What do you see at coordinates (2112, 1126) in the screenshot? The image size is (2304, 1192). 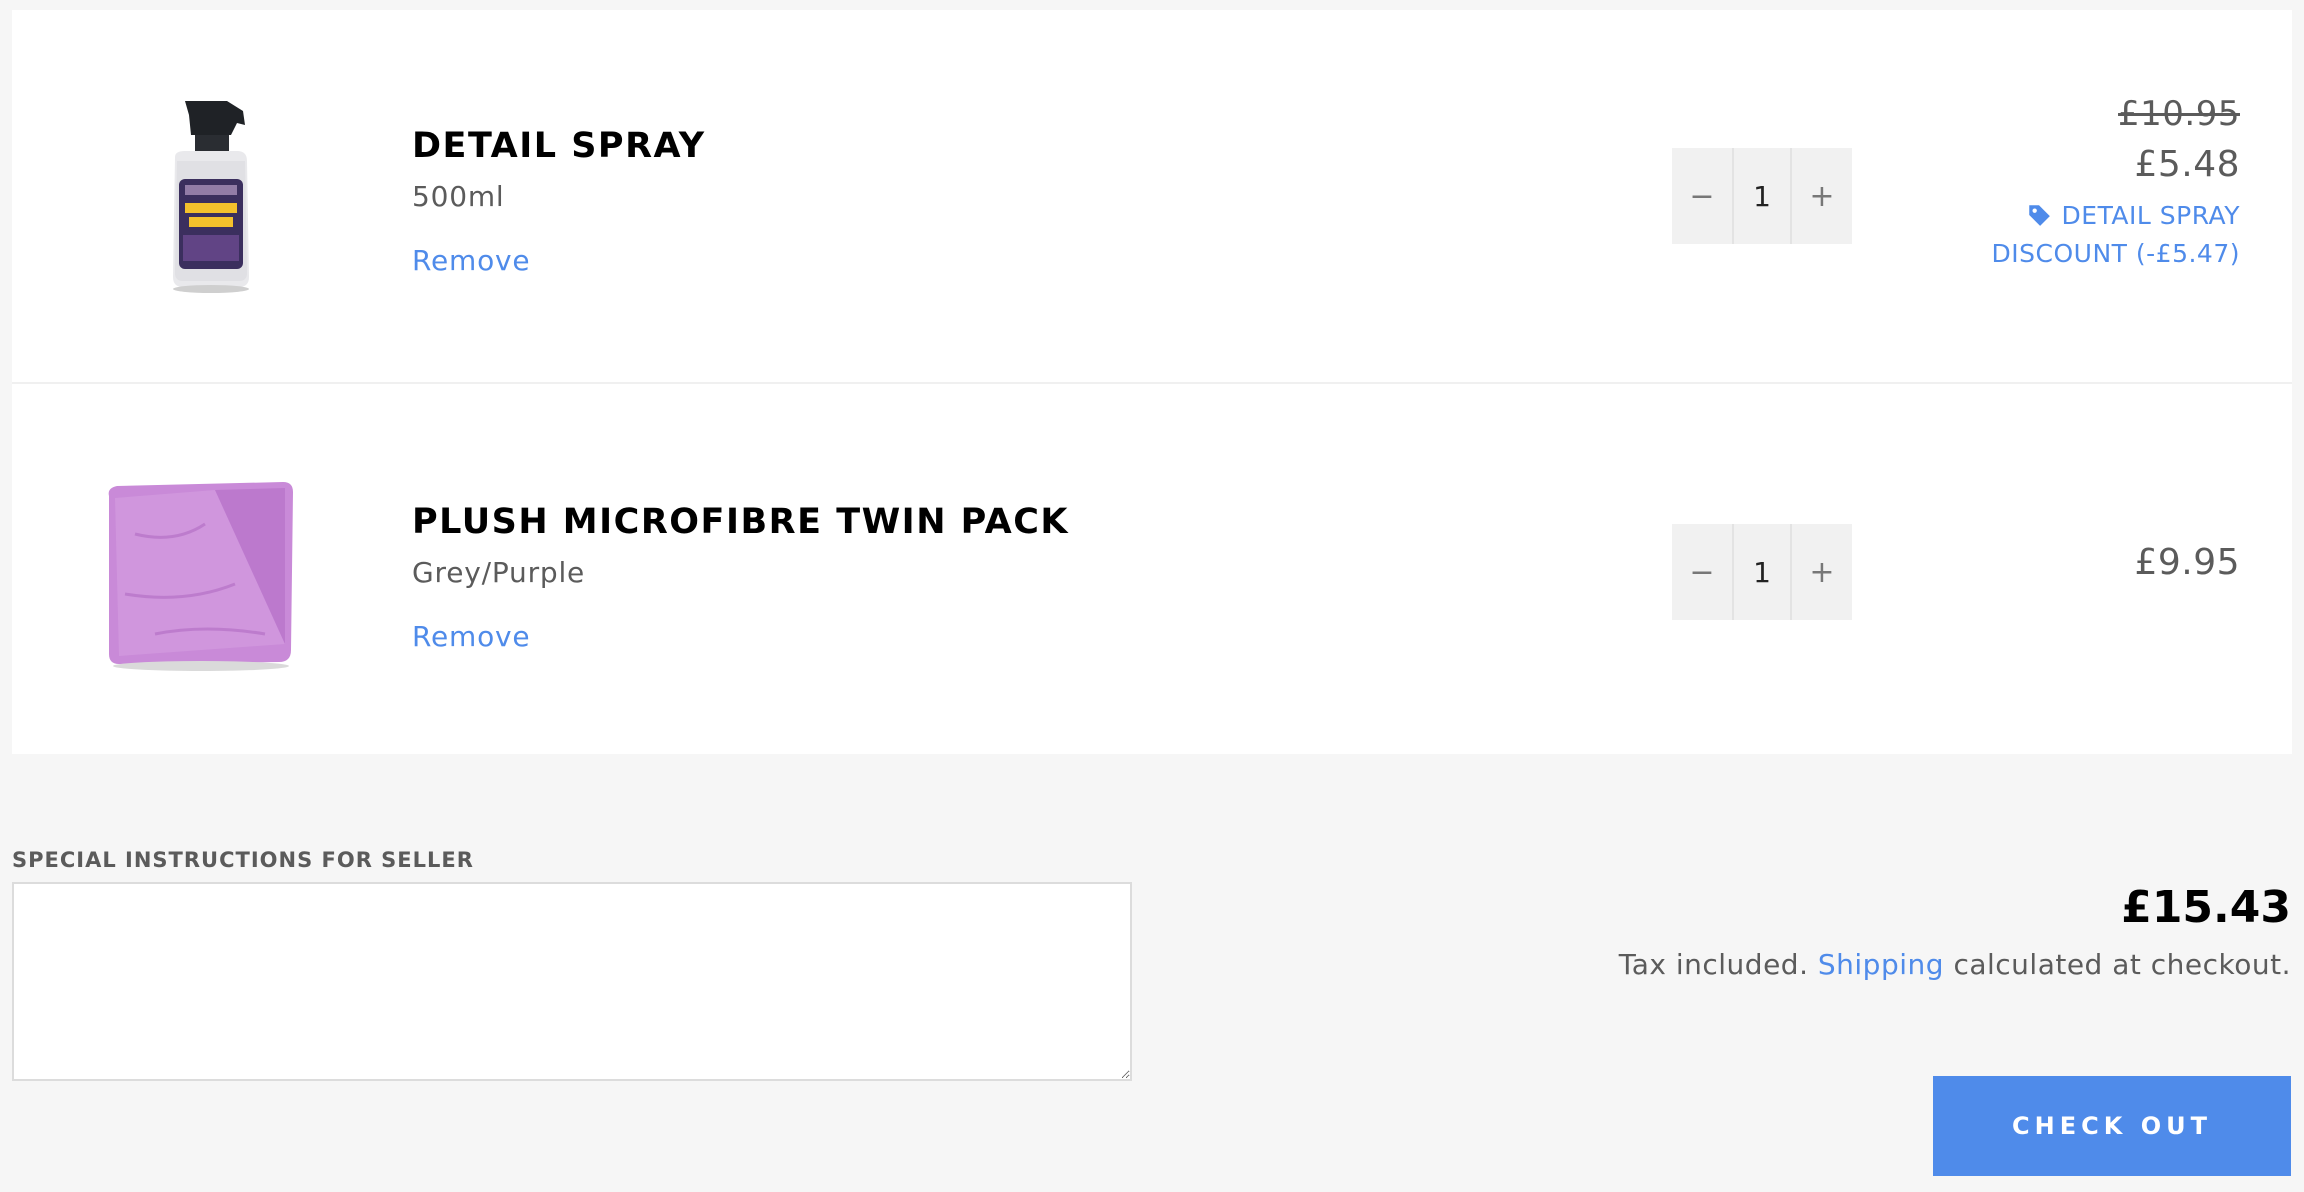 I see `checkout-button: CHECK OUT` at bounding box center [2112, 1126].